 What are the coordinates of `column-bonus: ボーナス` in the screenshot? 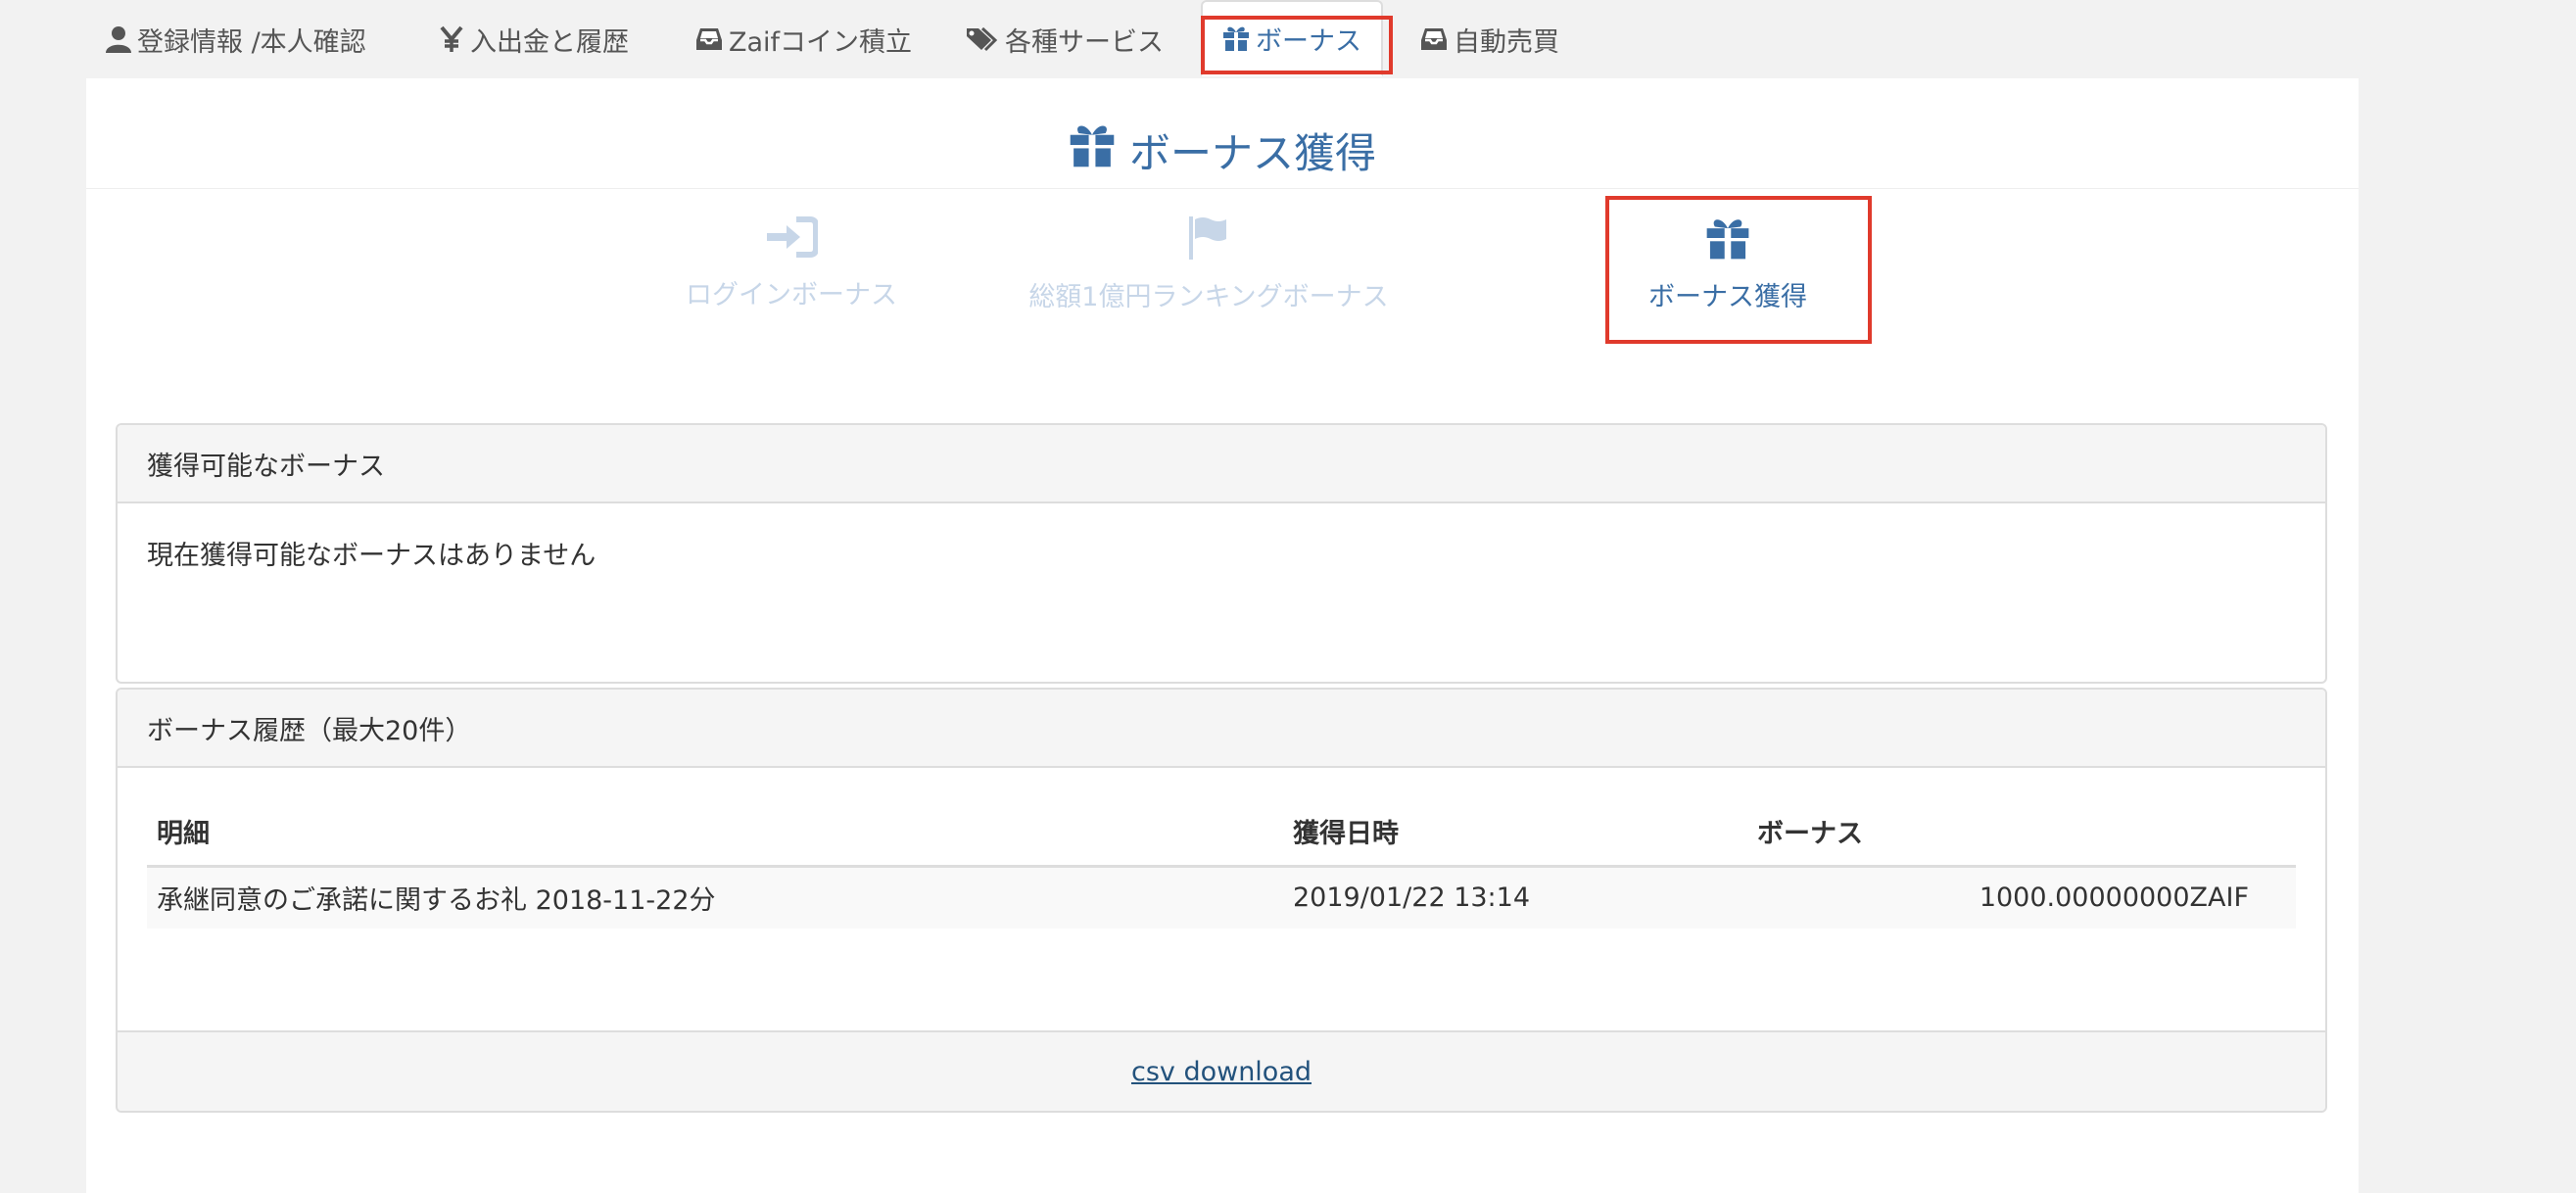 It's located at (2022, 832).